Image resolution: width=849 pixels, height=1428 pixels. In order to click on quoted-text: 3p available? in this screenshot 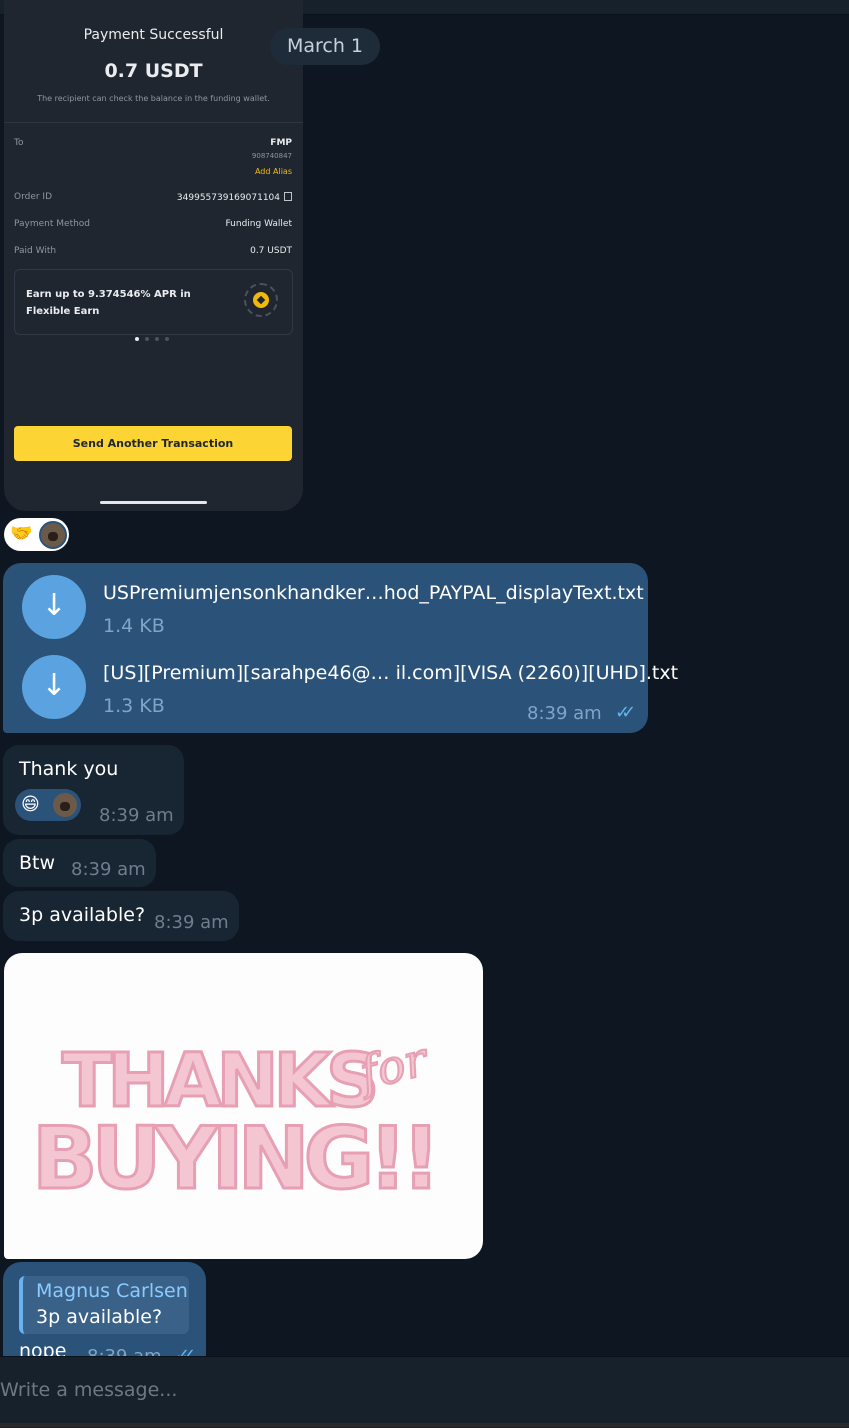, I will do `click(99, 1317)`.